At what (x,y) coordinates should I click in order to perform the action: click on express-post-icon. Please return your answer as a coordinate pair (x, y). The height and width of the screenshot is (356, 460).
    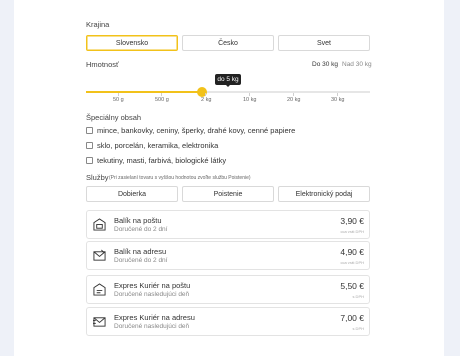
    Looking at the image, I should click on (99, 289).